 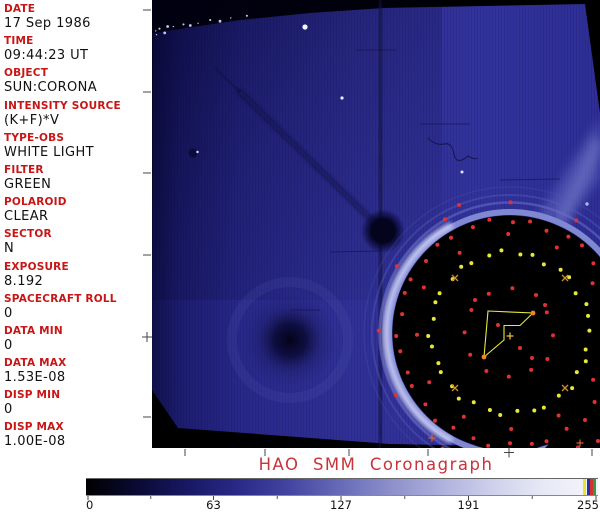 I want to click on colorbar-gradient, so click(x=342, y=487).